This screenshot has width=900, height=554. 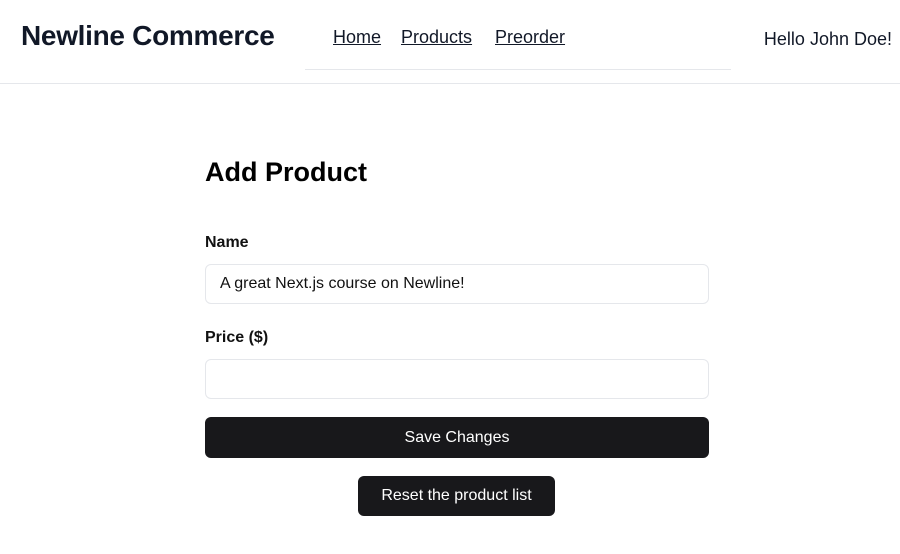 What do you see at coordinates (456, 496) in the screenshot?
I see `reset-product-list-button: Reset the product list` at bounding box center [456, 496].